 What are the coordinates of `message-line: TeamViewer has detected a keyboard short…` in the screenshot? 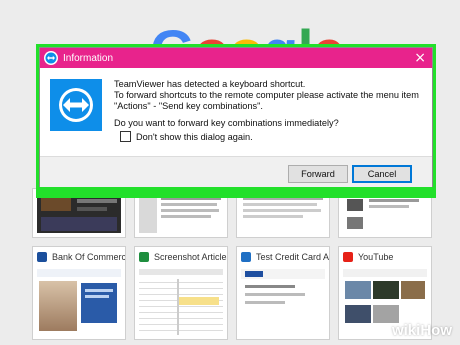 It's located at (210, 84).